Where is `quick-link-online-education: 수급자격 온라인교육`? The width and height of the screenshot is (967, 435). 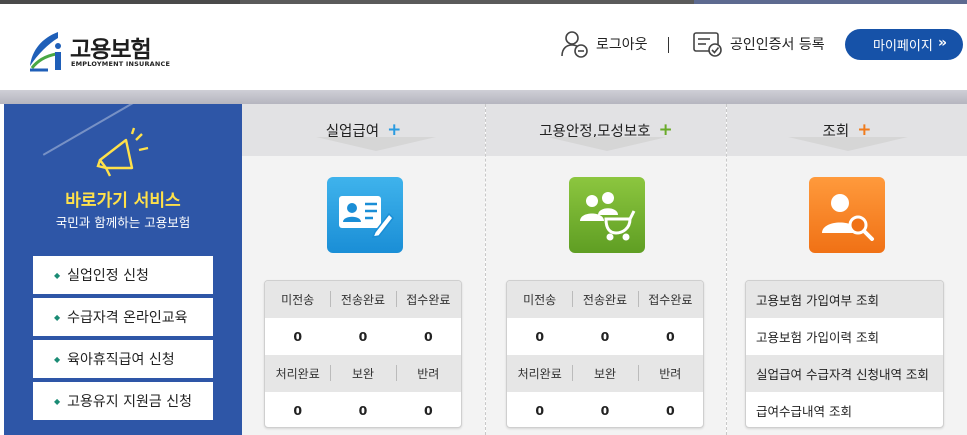
quick-link-online-education: 수급자격 온라인교육 is located at coordinates (123, 317).